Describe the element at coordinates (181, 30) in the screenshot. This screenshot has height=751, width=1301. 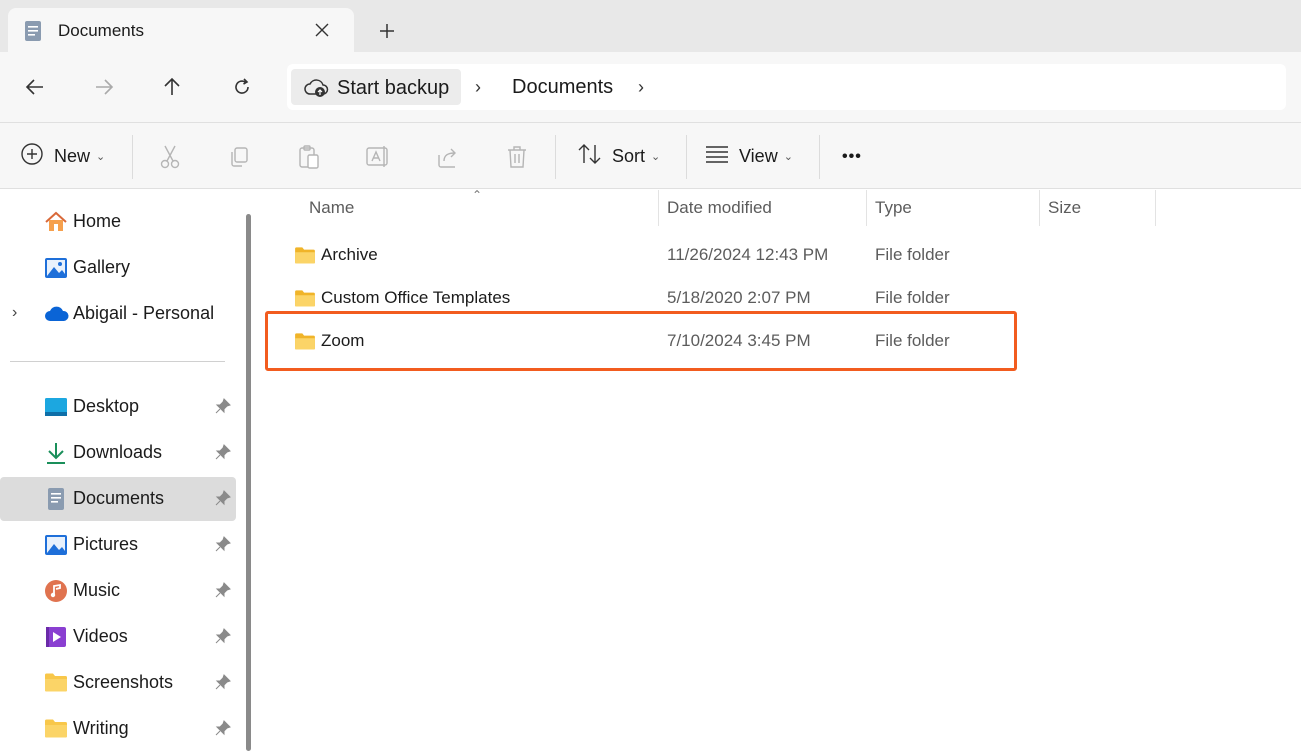
I see `tab-documents: Documents` at that location.